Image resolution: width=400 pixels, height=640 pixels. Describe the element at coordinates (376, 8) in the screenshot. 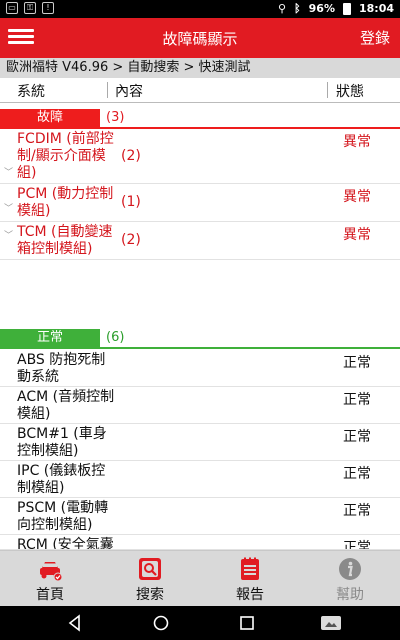

I see `clock: 18:04` at that location.